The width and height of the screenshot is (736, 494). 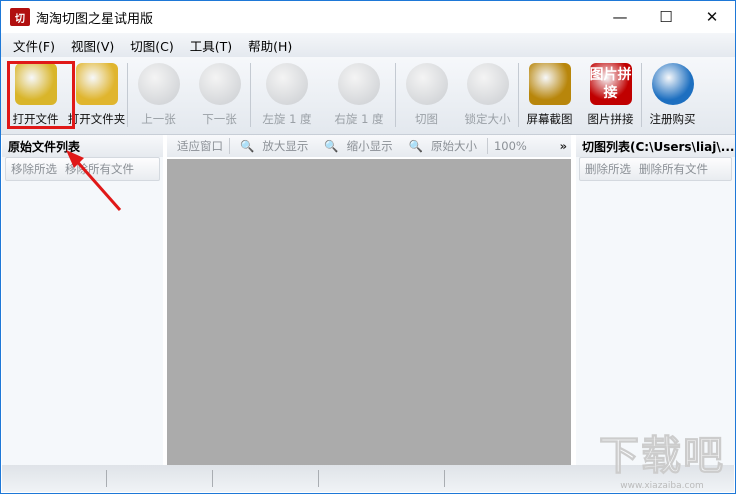 What do you see at coordinates (247, 146) in the screenshot?
I see `zoom-in-icon: 🔍` at bounding box center [247, 146].